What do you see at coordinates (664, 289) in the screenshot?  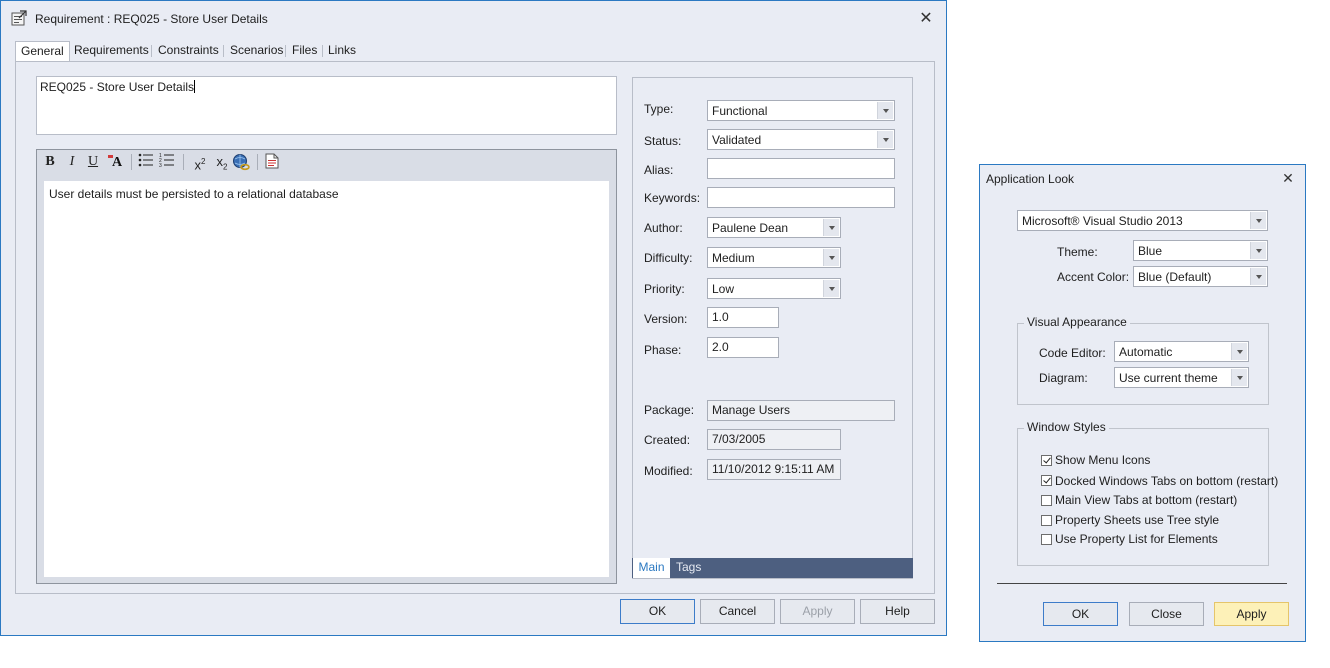 I see `priority-label: Priority:` at bounding box center [664, 289].